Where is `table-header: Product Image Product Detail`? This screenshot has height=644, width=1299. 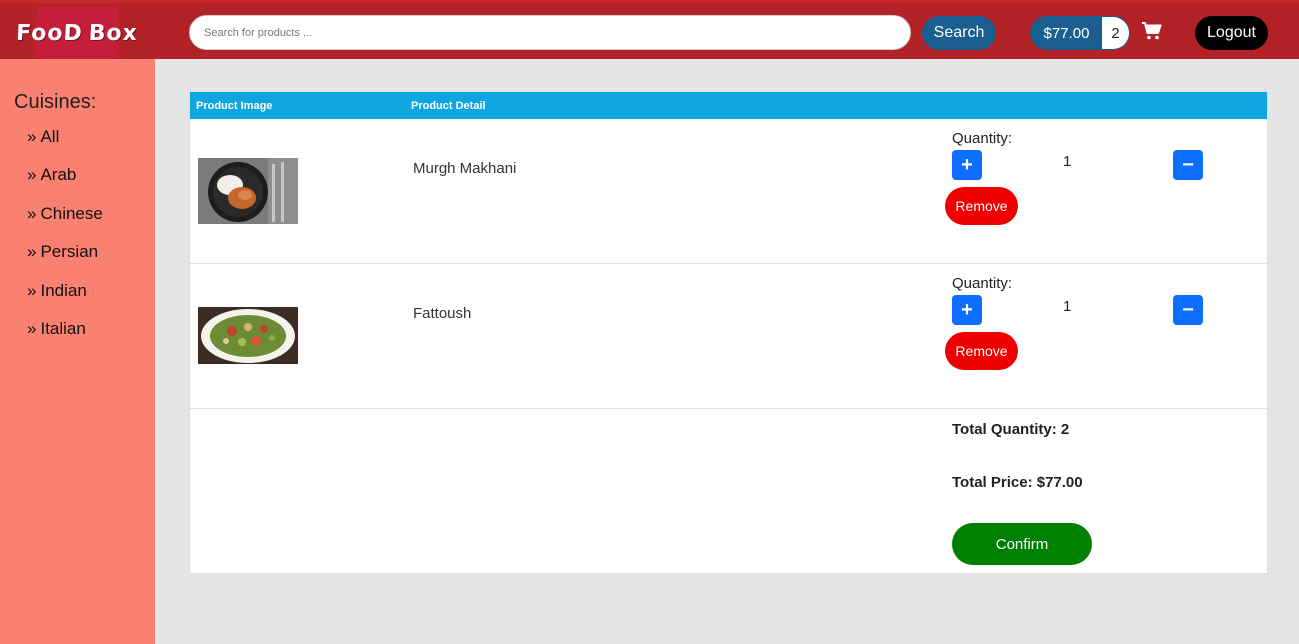 table-header: Product Image Product Detail is located at coordinates (728, 105).